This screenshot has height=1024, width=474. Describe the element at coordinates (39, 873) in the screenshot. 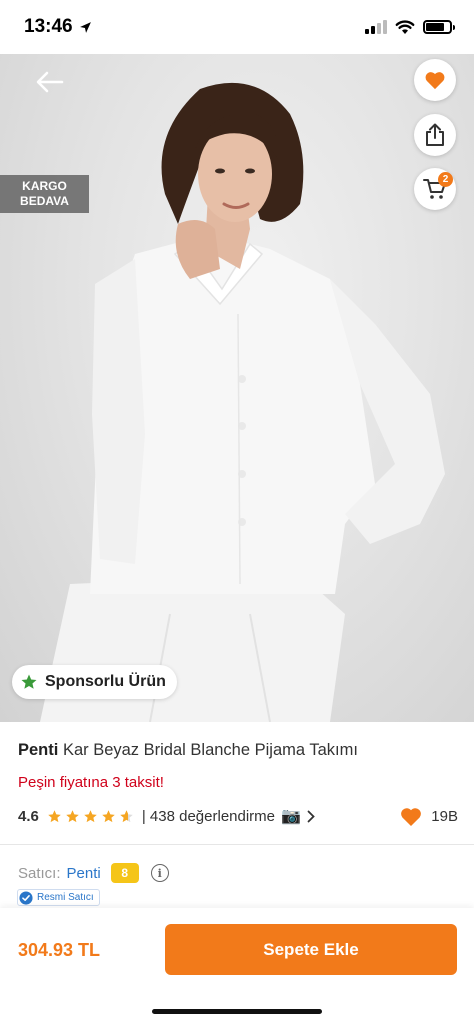

I see `seller-label: Satıcı:` at that location.